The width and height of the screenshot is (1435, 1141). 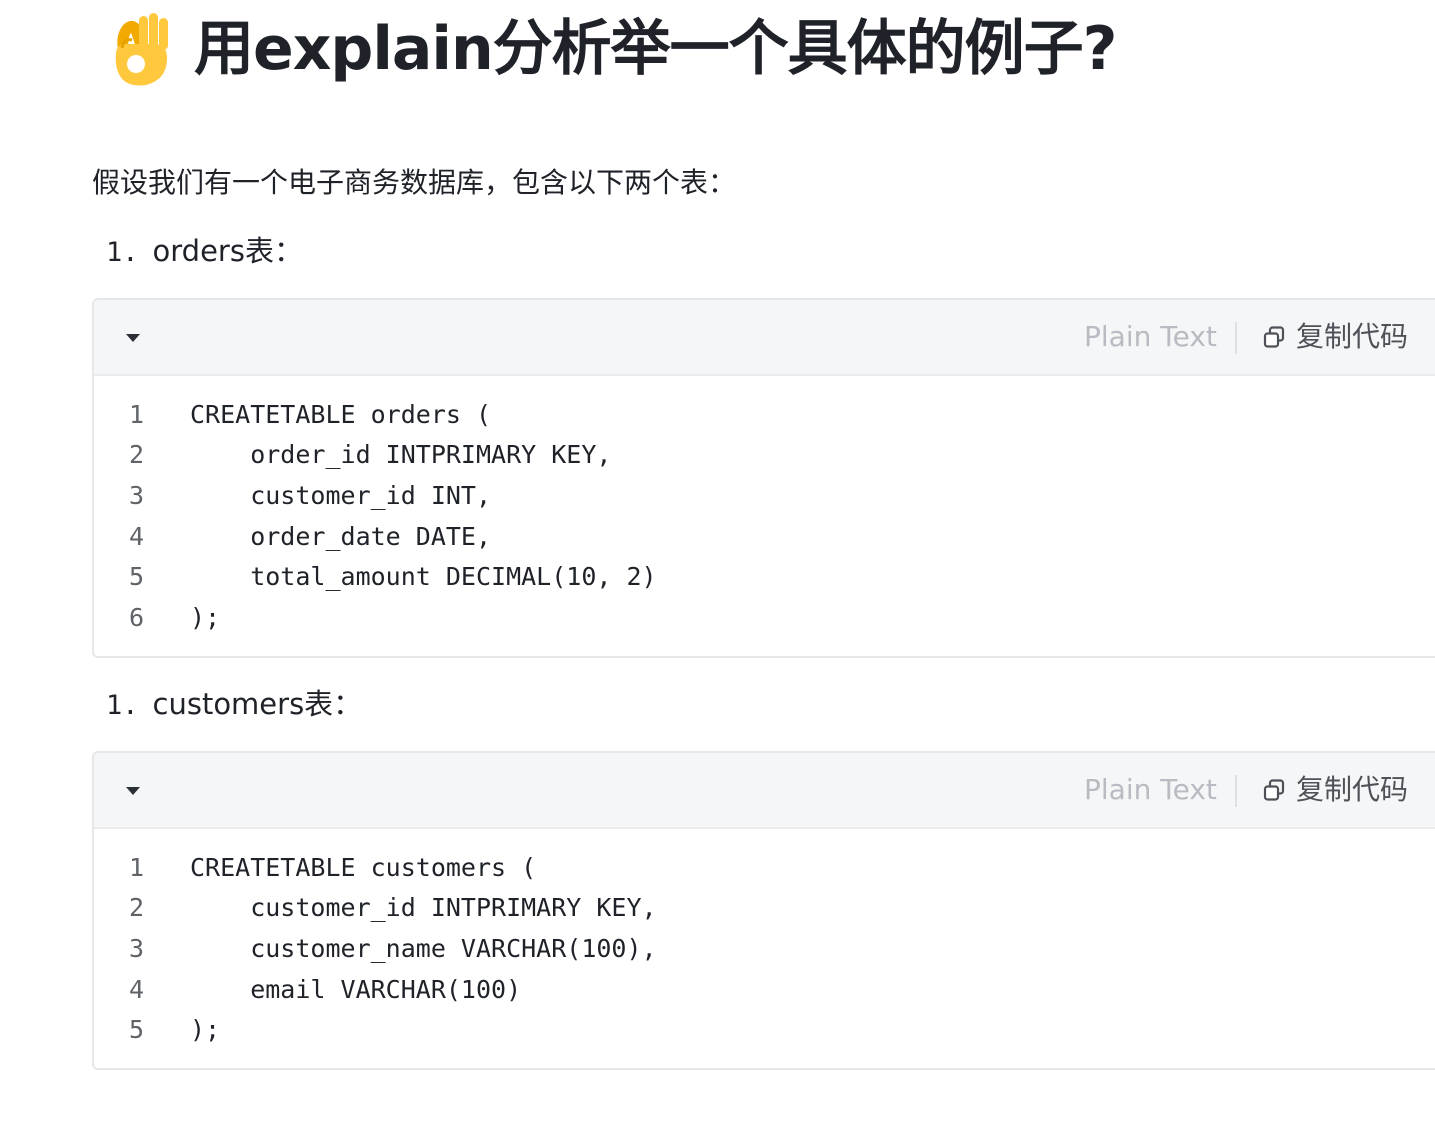 I want to click on list-item-customers: 1. customers表：, so click(x=234, y=705).